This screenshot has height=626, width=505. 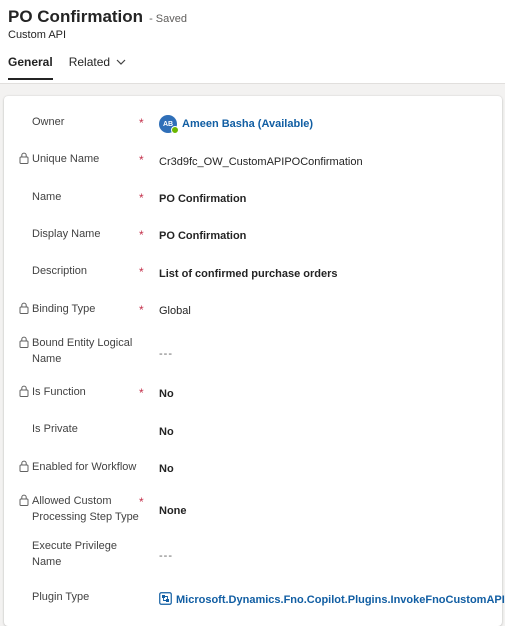 What do you see at coordinates (59, 392) in the screenshot?
I see `is-function-label: Is Function` at bounding box center [59, 392].